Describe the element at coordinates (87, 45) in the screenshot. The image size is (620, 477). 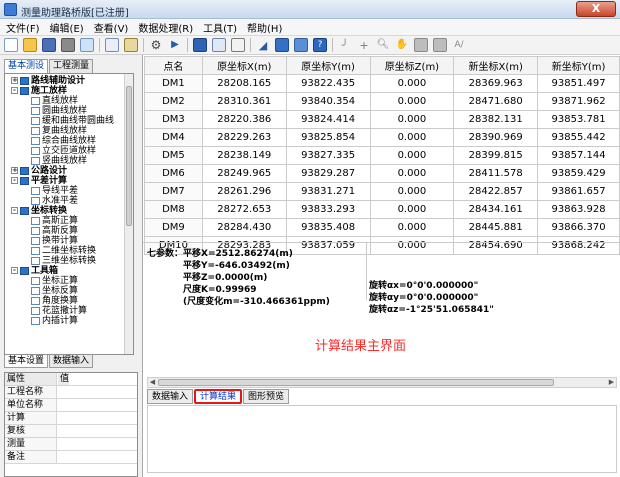
I see `print-preview-icon` at that location.